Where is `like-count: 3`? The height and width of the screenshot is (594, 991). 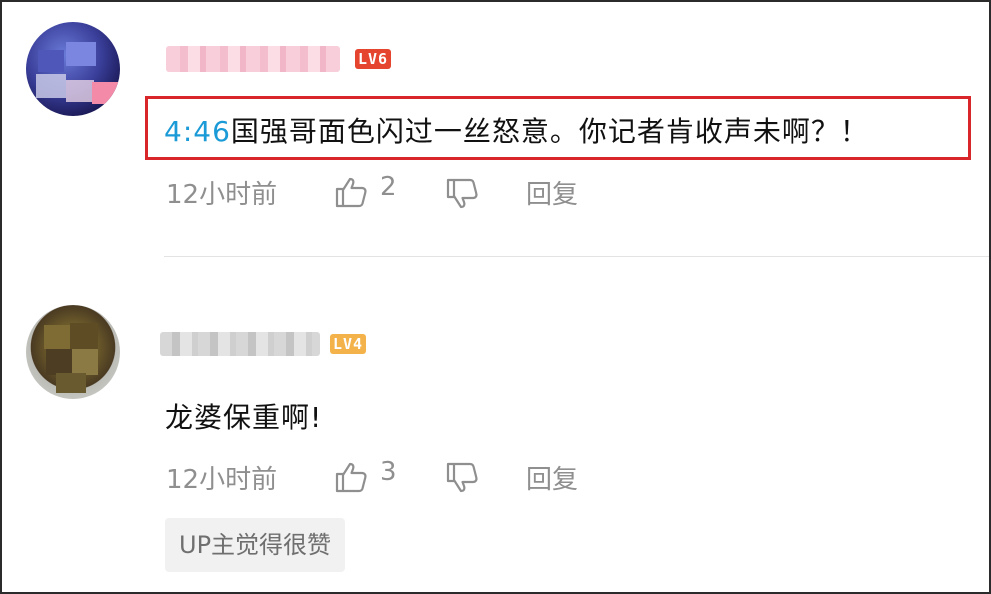 like-count: 3 is located at coordinates (388, 472).